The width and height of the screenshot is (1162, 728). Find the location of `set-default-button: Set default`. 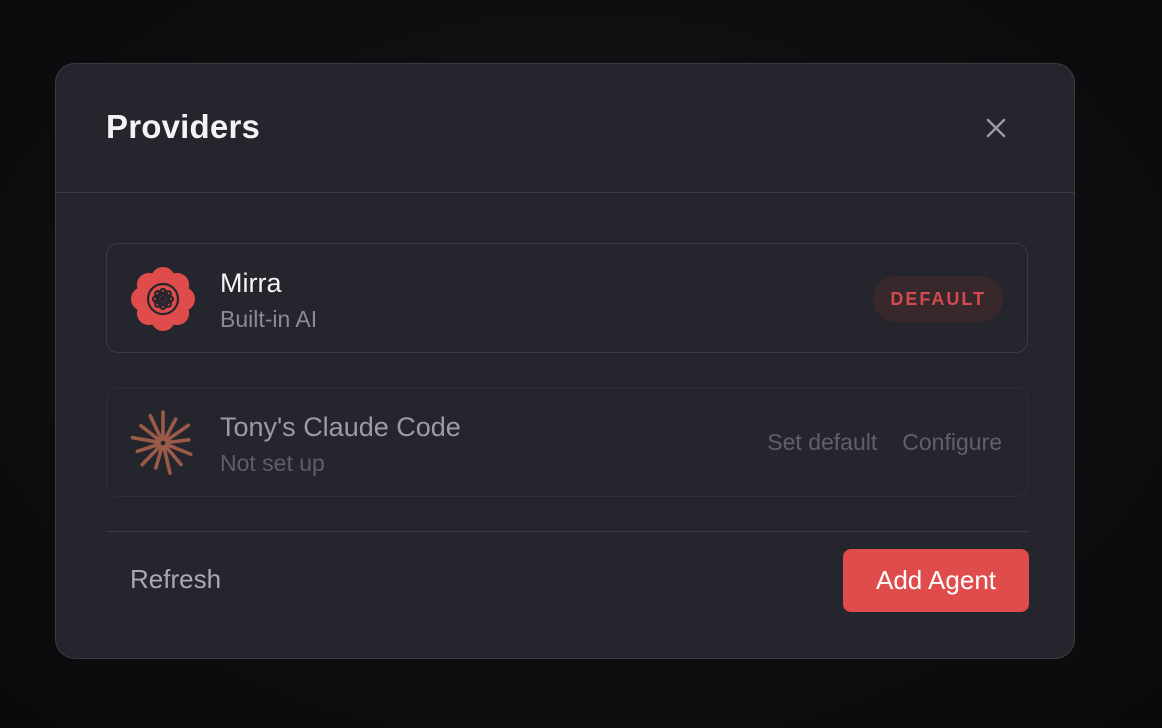

set-default-button: Set default is located at coordinates (822, 442).